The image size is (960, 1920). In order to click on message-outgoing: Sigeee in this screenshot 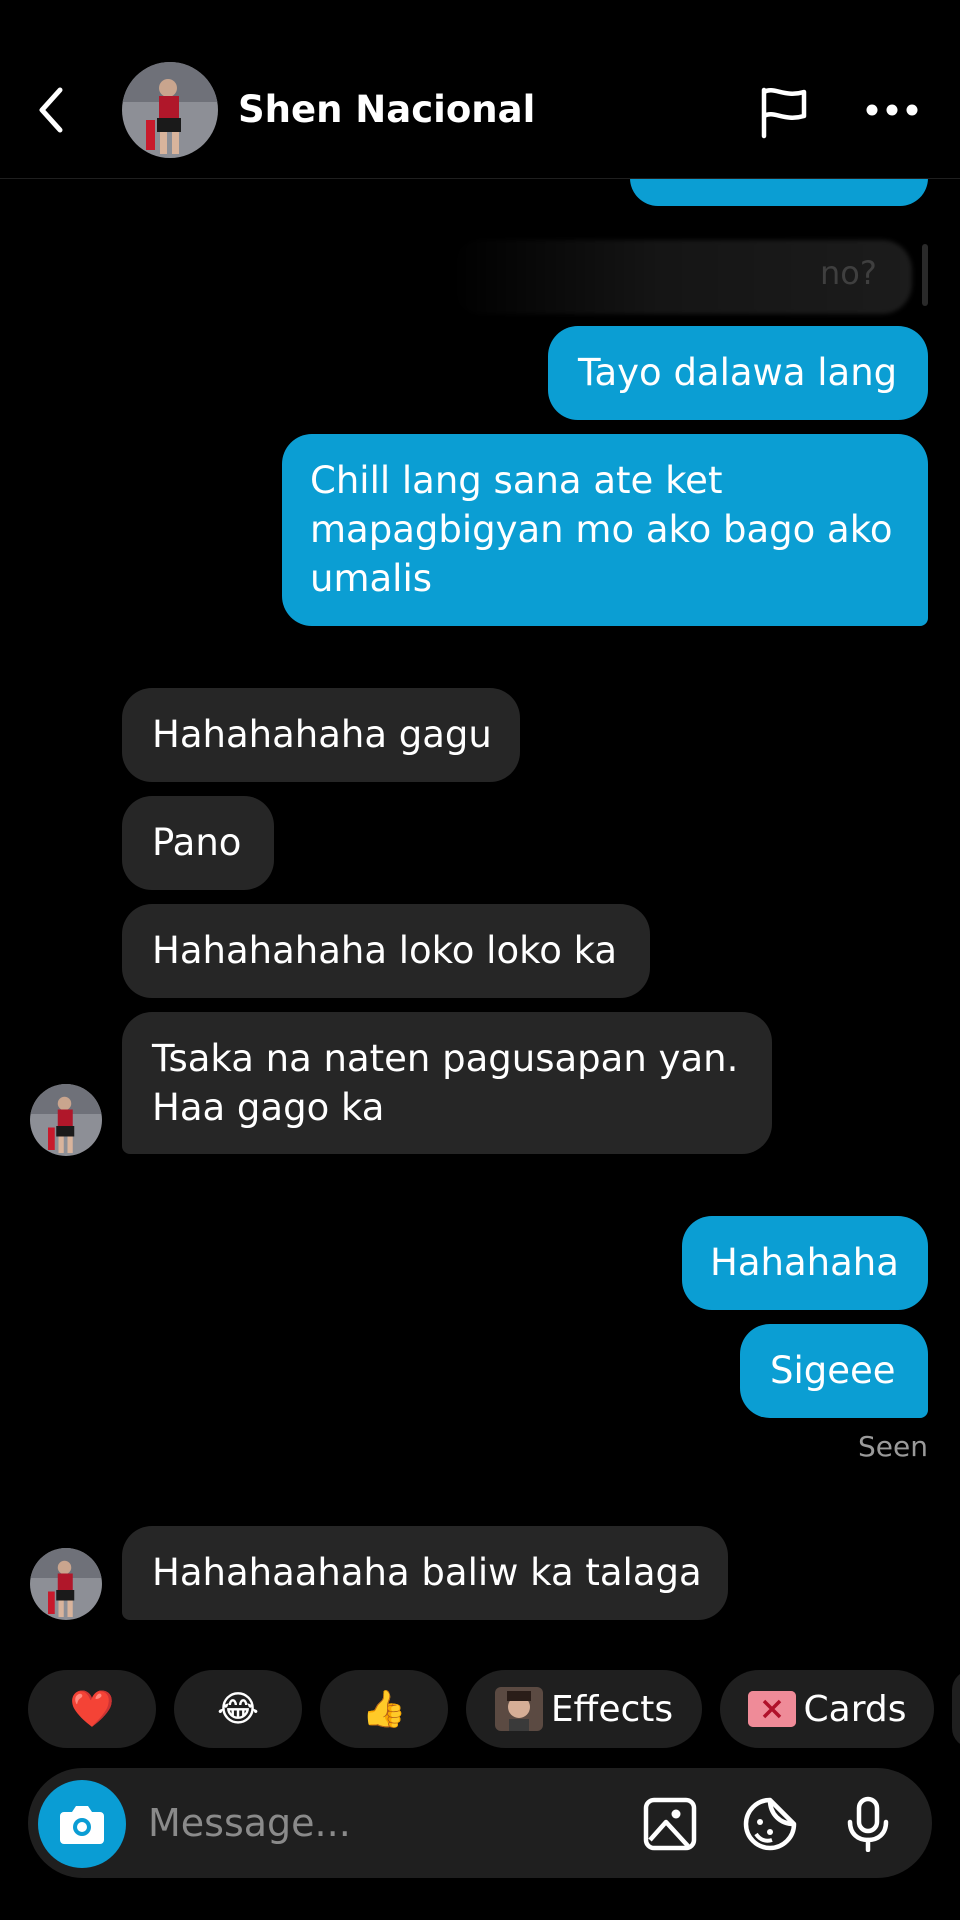, I will do `click(834, 1371)`.